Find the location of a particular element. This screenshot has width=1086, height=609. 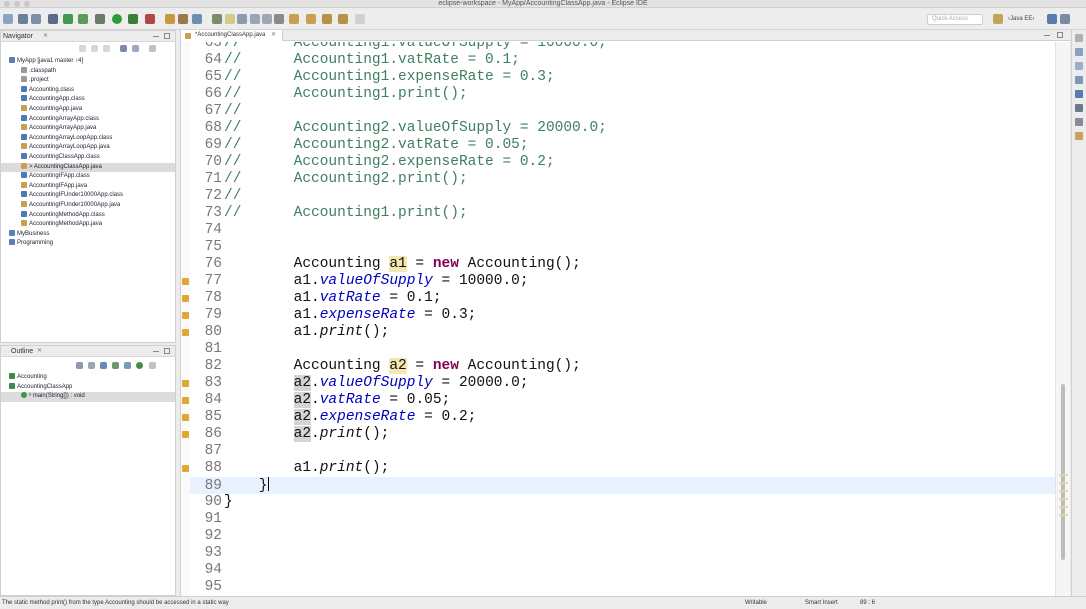

navigator-item: AccountingMethodApp.class is located at coordinates (88, 215).